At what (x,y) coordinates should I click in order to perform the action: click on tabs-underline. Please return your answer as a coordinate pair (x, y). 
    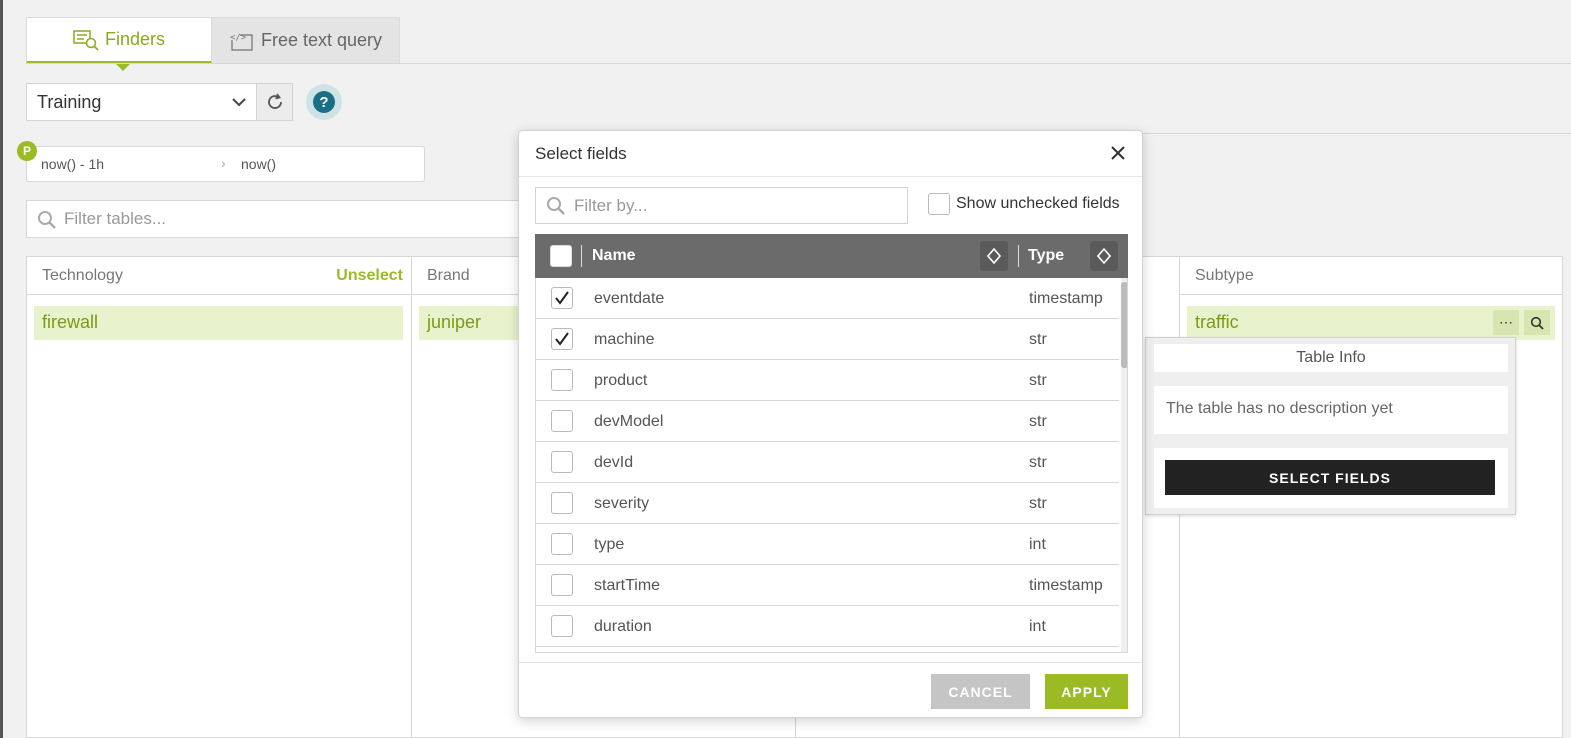
    Looking at the image, I should click on (798, 63).